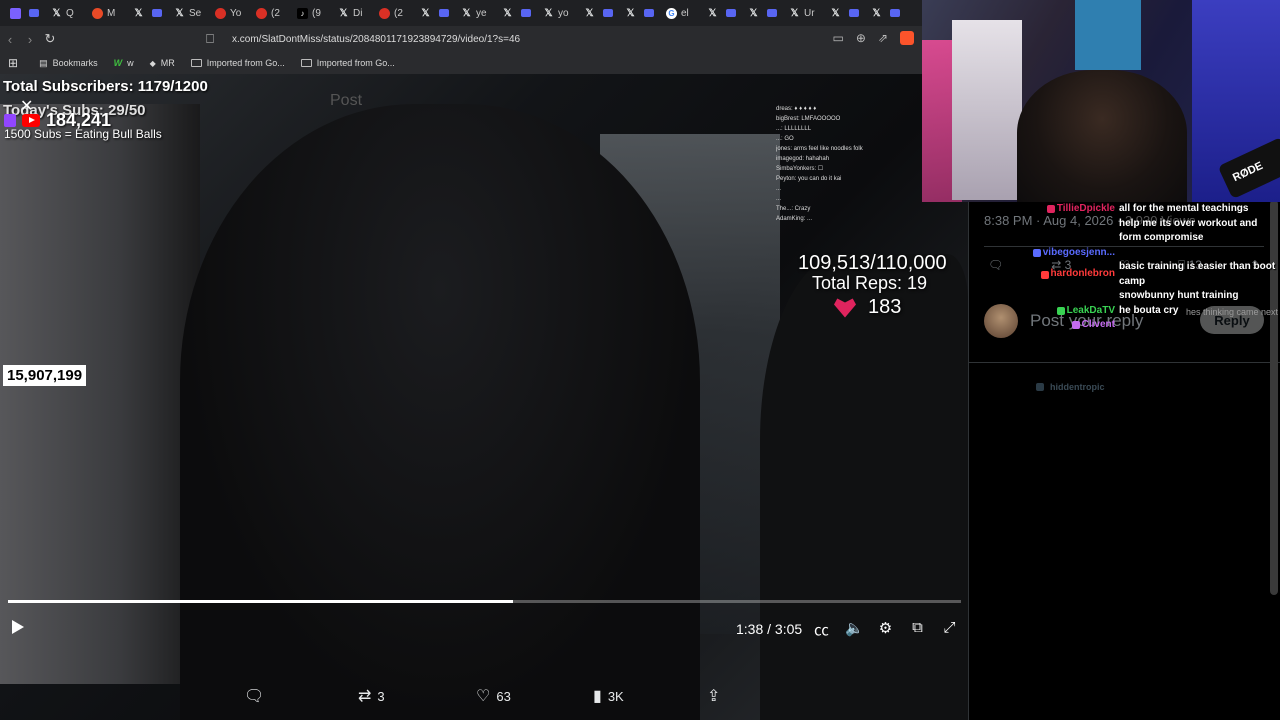 The image size is (1280, 720). I want to click on retweet-action: ⇄ 3, so click(417, 696).